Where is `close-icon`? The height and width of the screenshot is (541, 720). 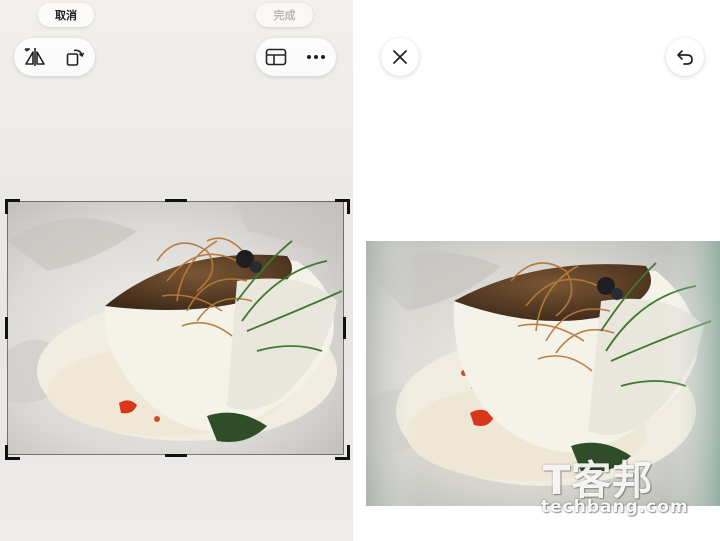 close-icon is located at coordinates (400, 57).